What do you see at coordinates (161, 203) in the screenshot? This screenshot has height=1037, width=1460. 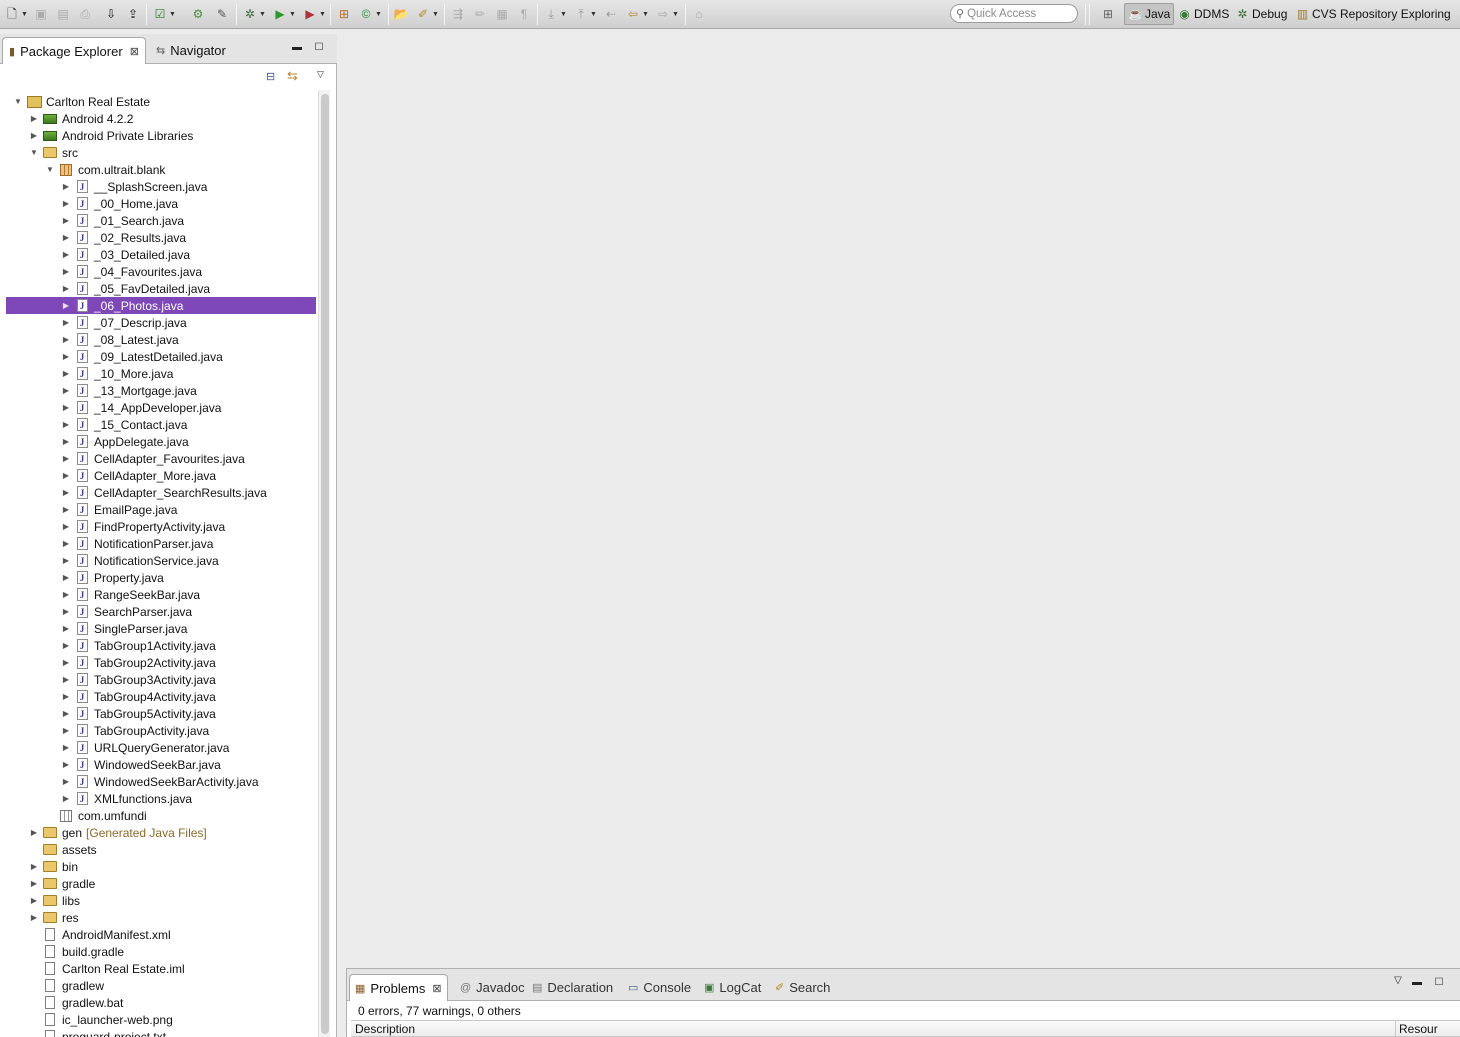 I see `tree-item: ▶ J _00_Home.java` at bounding box center [161, 203].